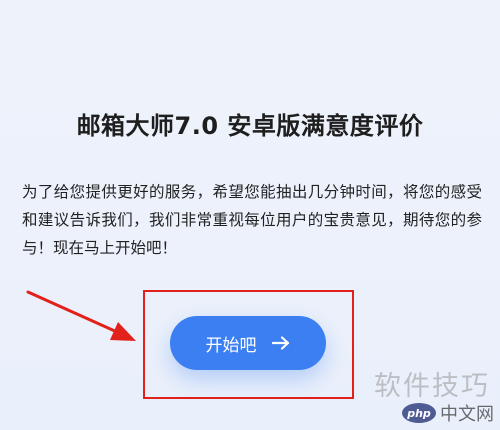 This screenshot has height=430, width=500. What do you see at coordinates (231, 345) in the screenshot?
I see `start-button-label: 开始吧` at bounding box center [231, 345].